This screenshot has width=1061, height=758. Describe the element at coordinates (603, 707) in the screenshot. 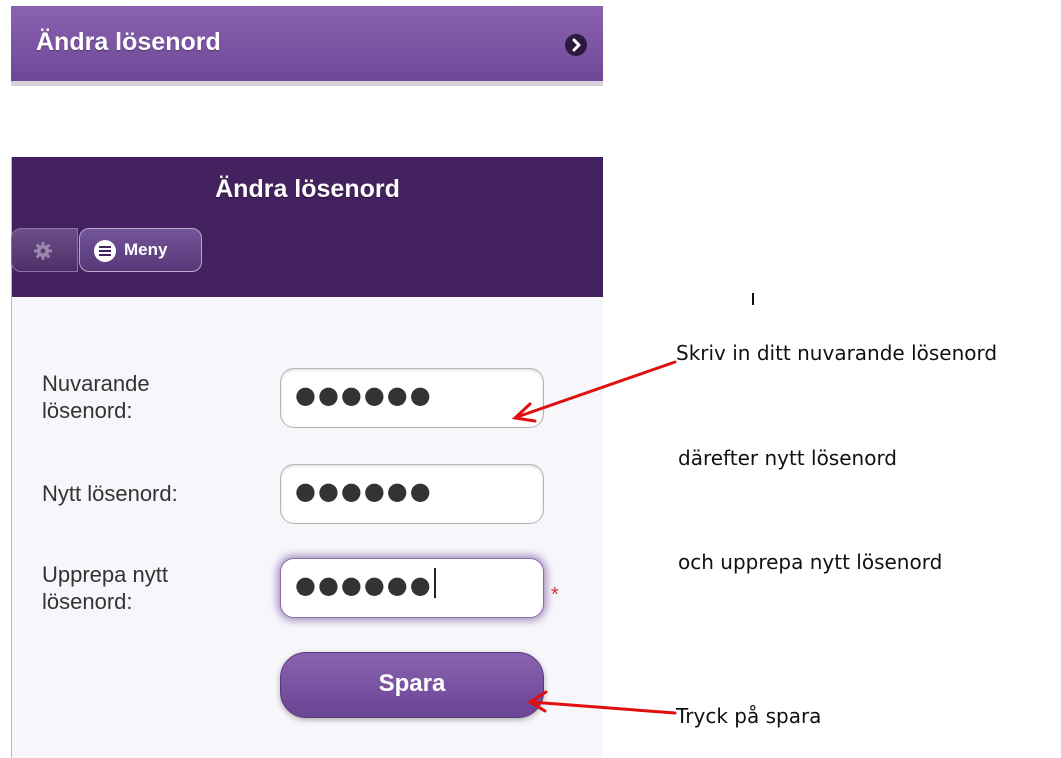

I see `arrow-to-save` at that location.